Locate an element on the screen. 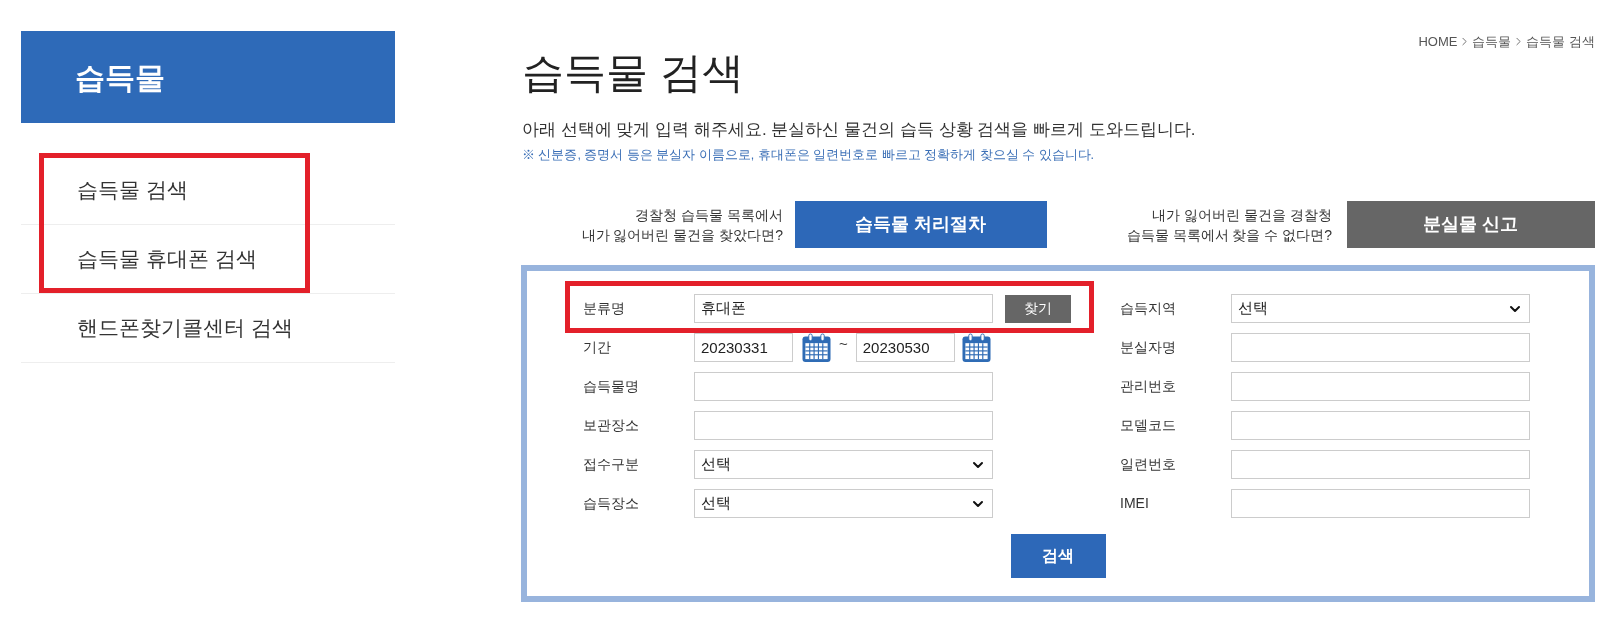  field-label: 기간 is located at coordinates (597, 347).